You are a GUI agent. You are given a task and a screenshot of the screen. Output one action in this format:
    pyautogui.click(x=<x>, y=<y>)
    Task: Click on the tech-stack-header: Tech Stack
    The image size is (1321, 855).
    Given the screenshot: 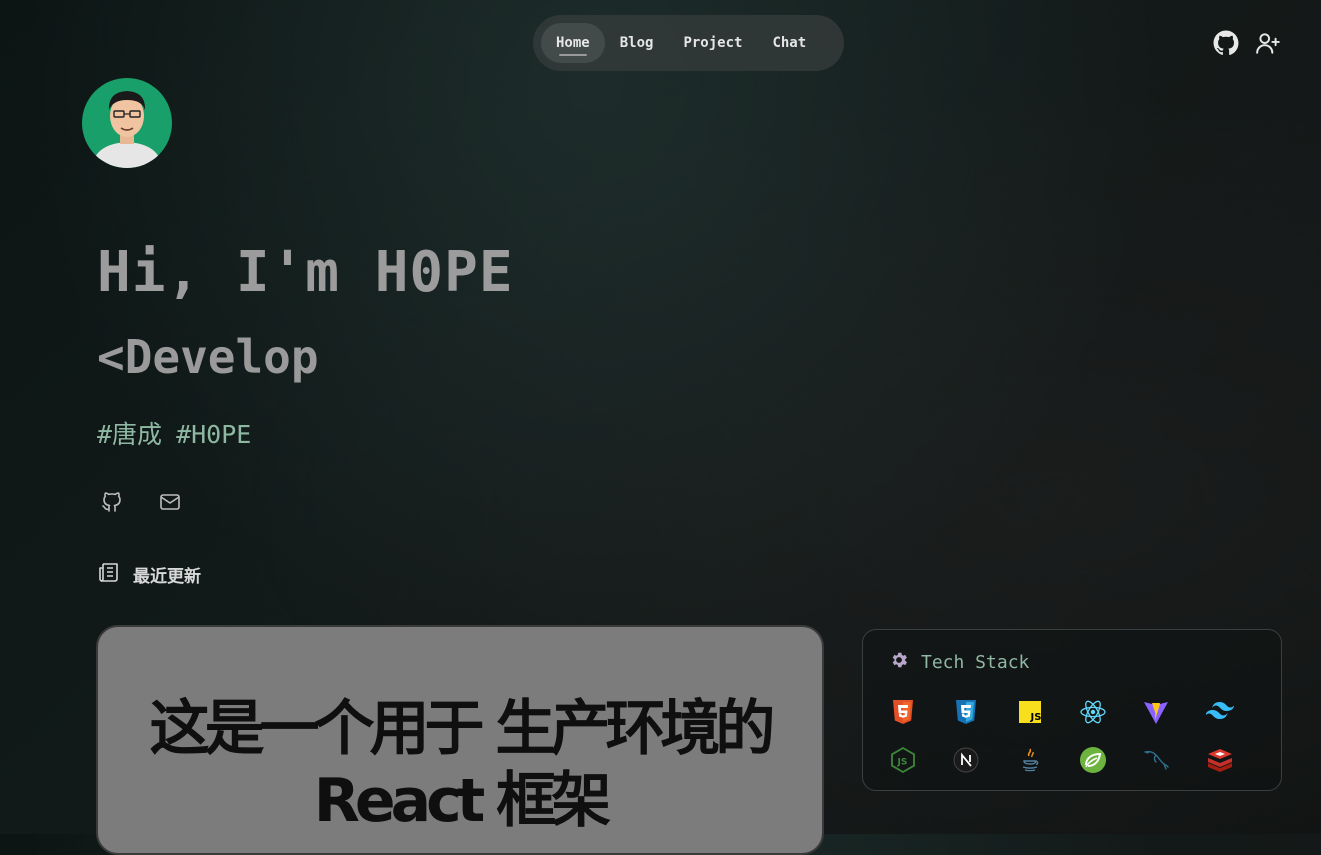 What is the action you would take?
    pyautogui.click(x=959, y=662)
    